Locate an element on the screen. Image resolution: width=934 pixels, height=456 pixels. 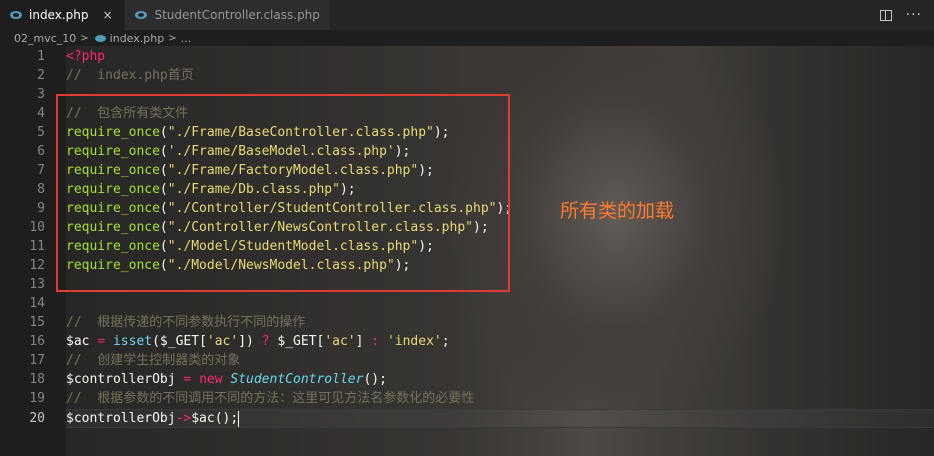
line-number: 3 is located at coordinates (41, 94).